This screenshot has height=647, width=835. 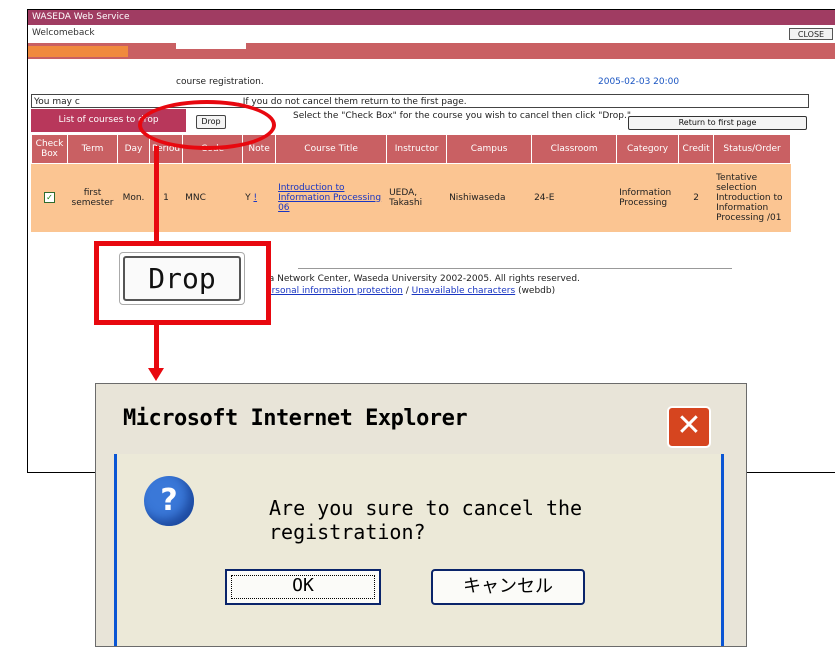 I want to click on cell-term: first semester, so click(x=92, y=197).